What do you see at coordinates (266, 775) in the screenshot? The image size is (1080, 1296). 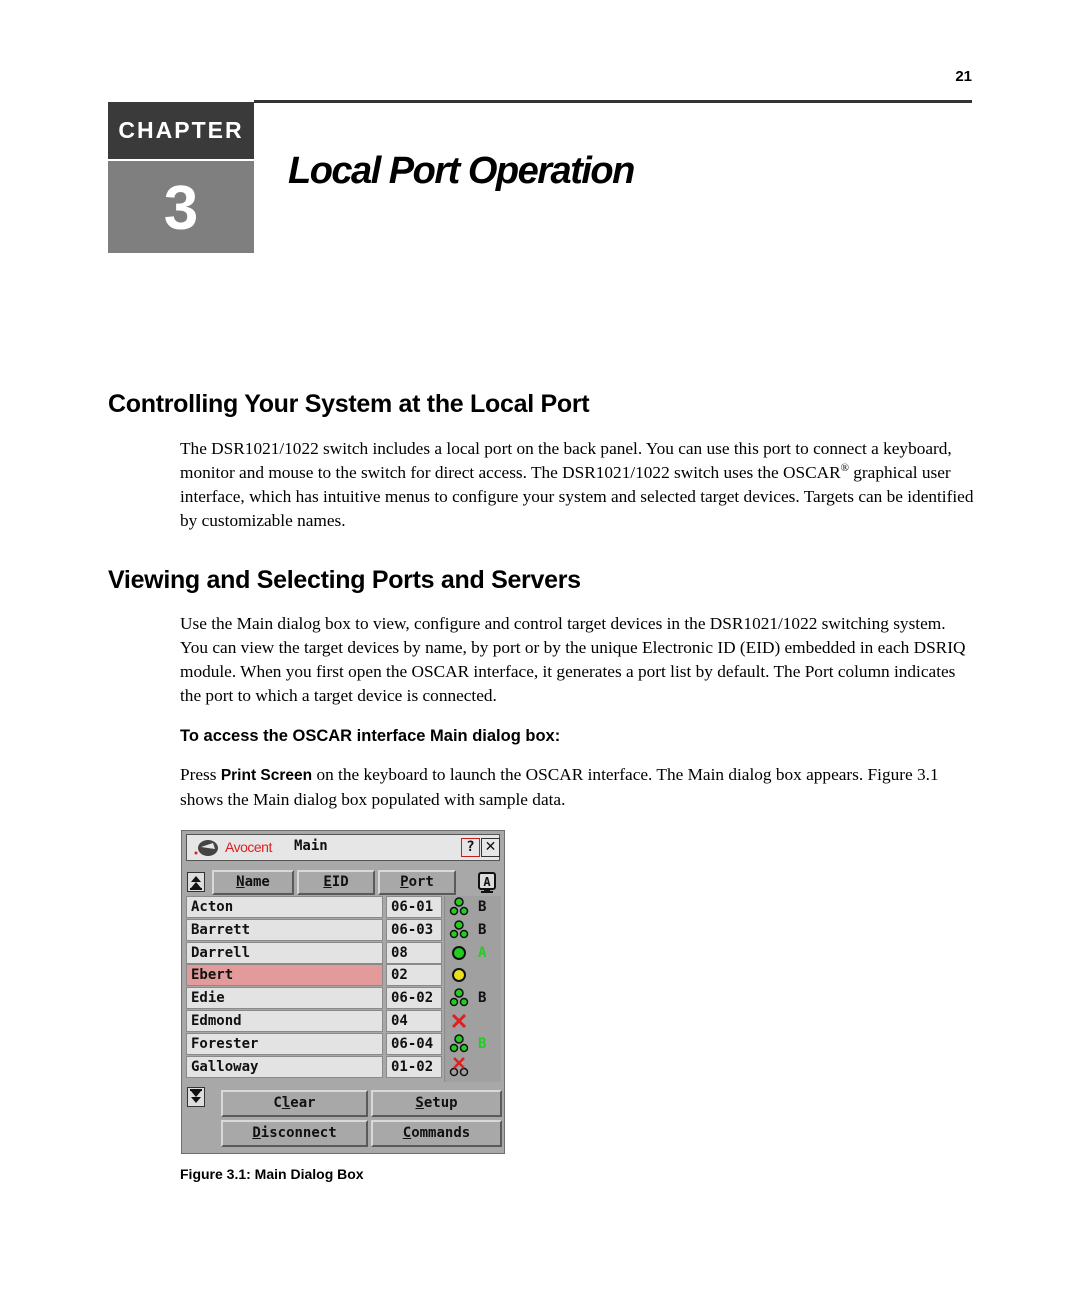 I see `key-name: Print Screen` at bounding box center [266, 775].